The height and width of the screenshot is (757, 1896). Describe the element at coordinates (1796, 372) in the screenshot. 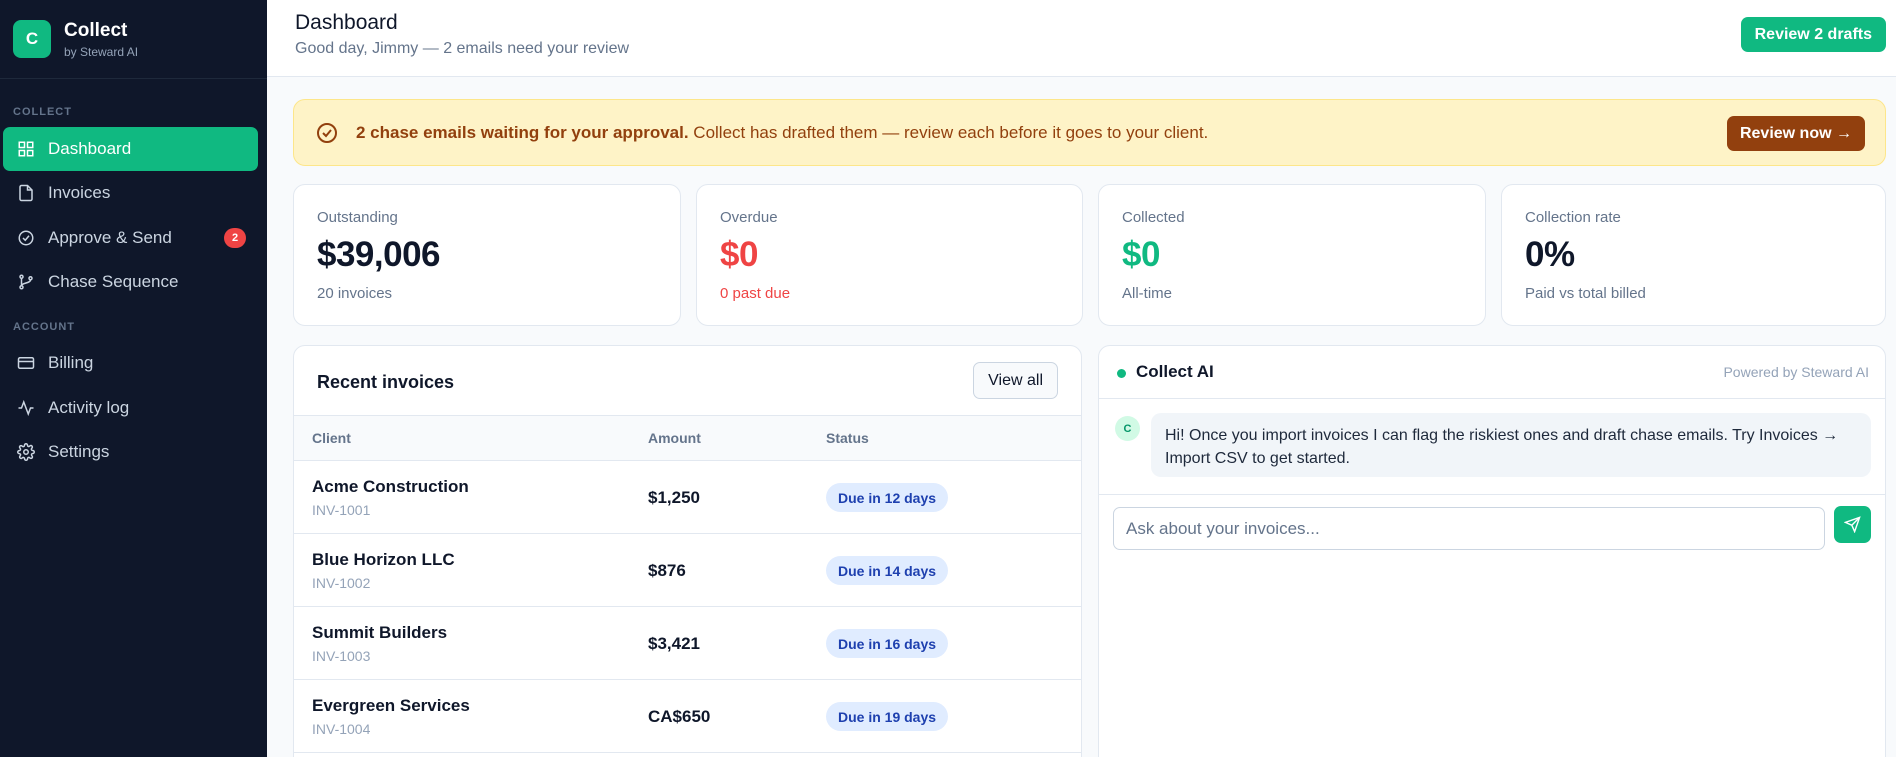

I see `ai-powered-by: Powered by Steward AI` at that location.